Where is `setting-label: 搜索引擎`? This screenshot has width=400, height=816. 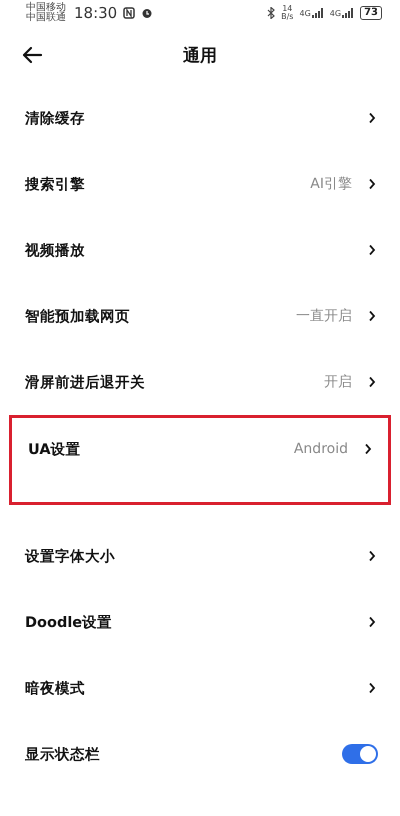
setting-label: 搜索引擎 is located at coordinates (55, 184).